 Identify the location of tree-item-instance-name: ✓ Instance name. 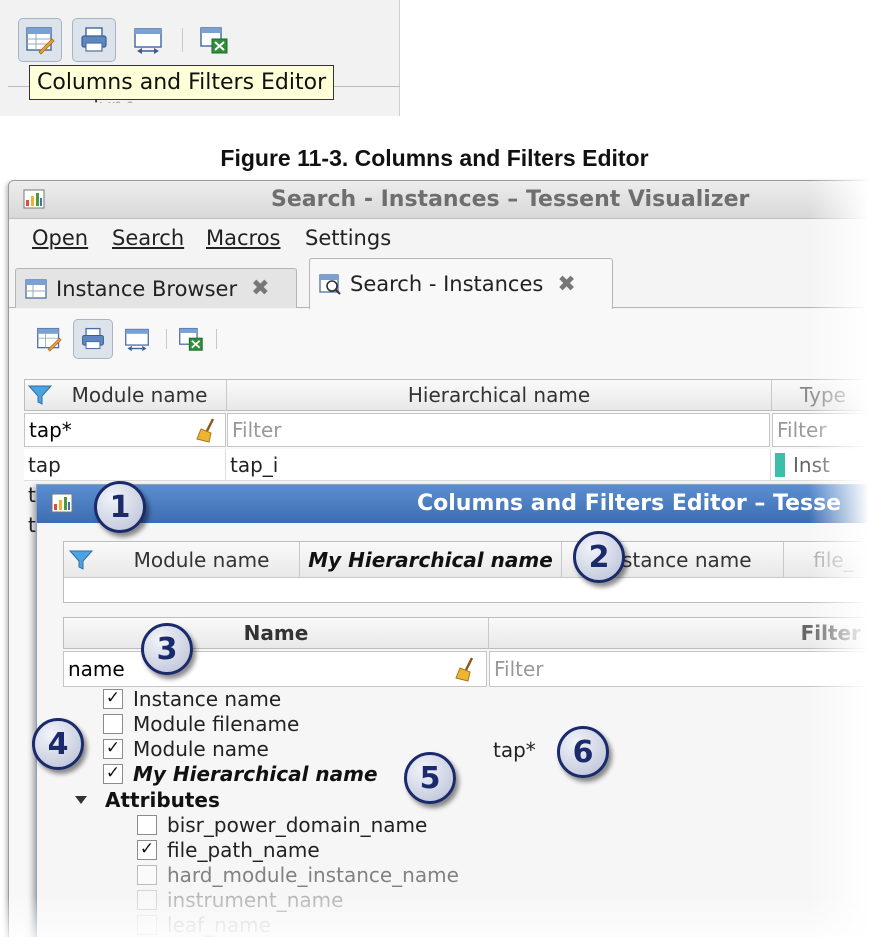
(192, 698).